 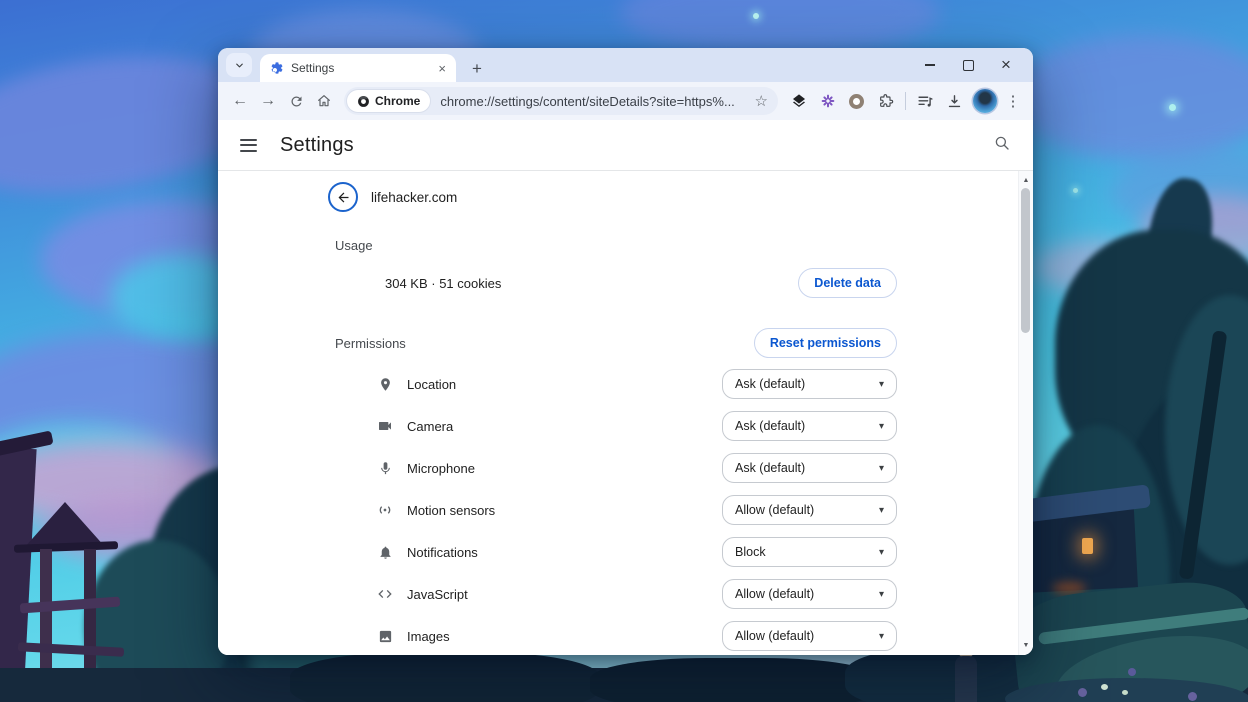 What do you see at coordinates (354, 245) in the screenshot?
I see `usage-section-label: Usage` at bounding box center [354, 245].